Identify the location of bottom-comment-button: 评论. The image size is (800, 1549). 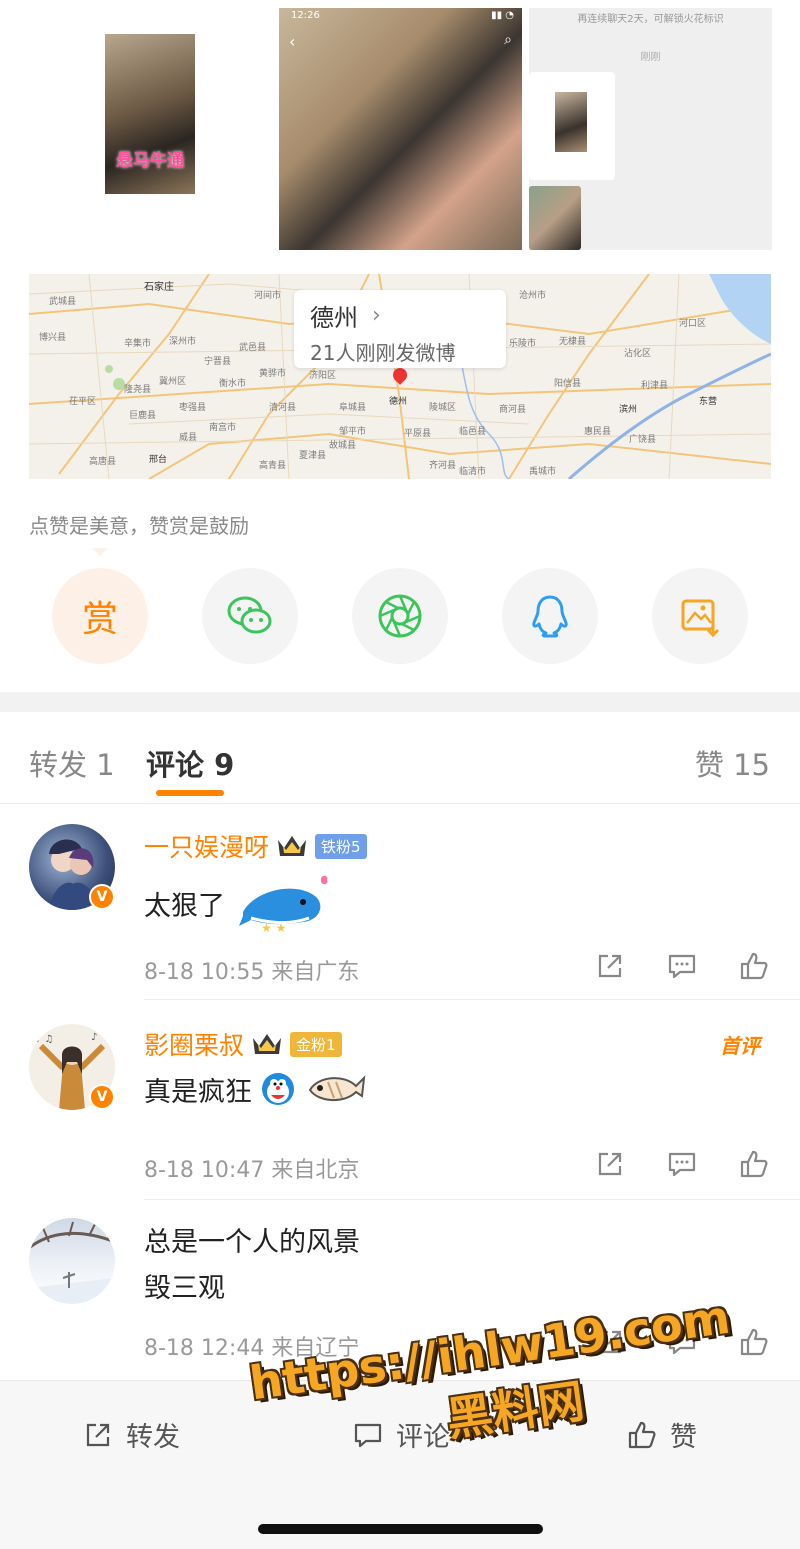
(401, 1434).